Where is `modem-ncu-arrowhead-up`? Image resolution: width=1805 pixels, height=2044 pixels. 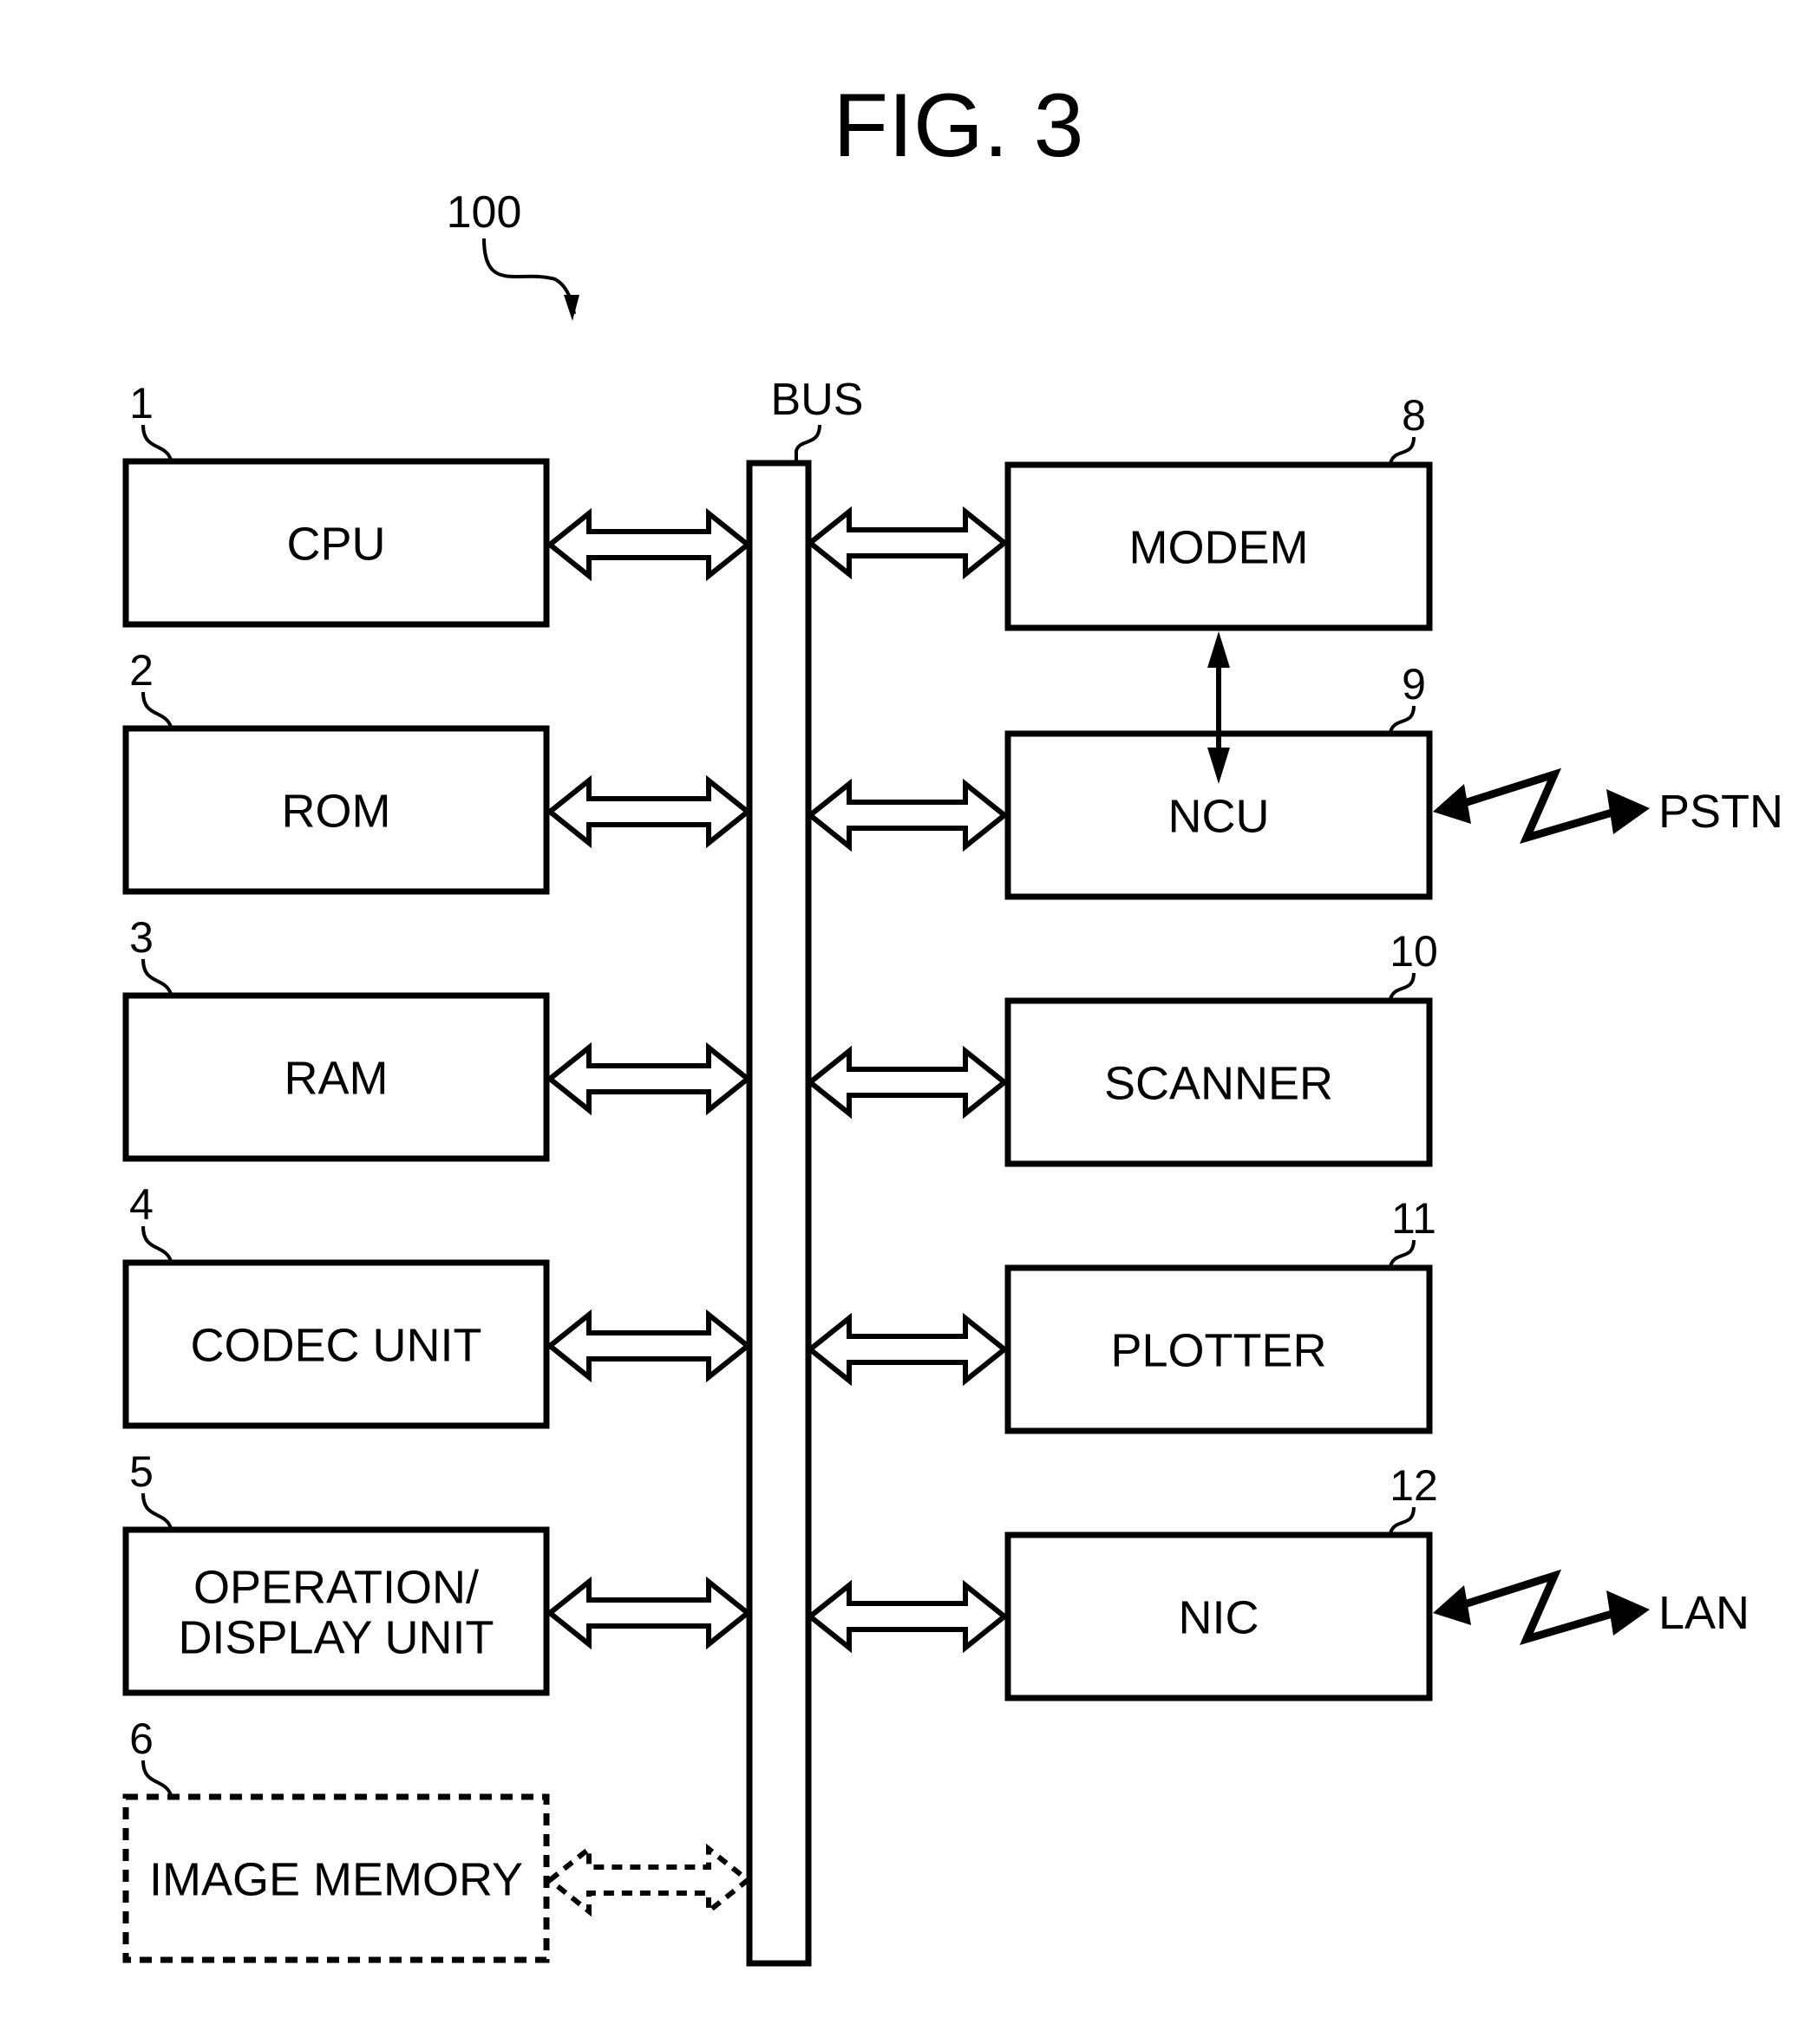 modem-ncu-arrowhead-up is located at coordinates (1218, 649).